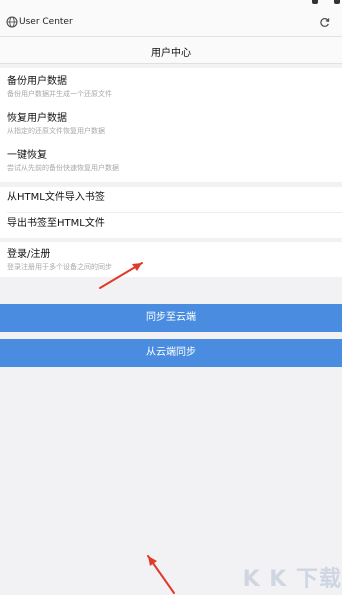 This screenshot has width=342, height=595. I want to click on item-subtitle: 尝试从先前的备份快速恢复用户数据, so click(63, 168).